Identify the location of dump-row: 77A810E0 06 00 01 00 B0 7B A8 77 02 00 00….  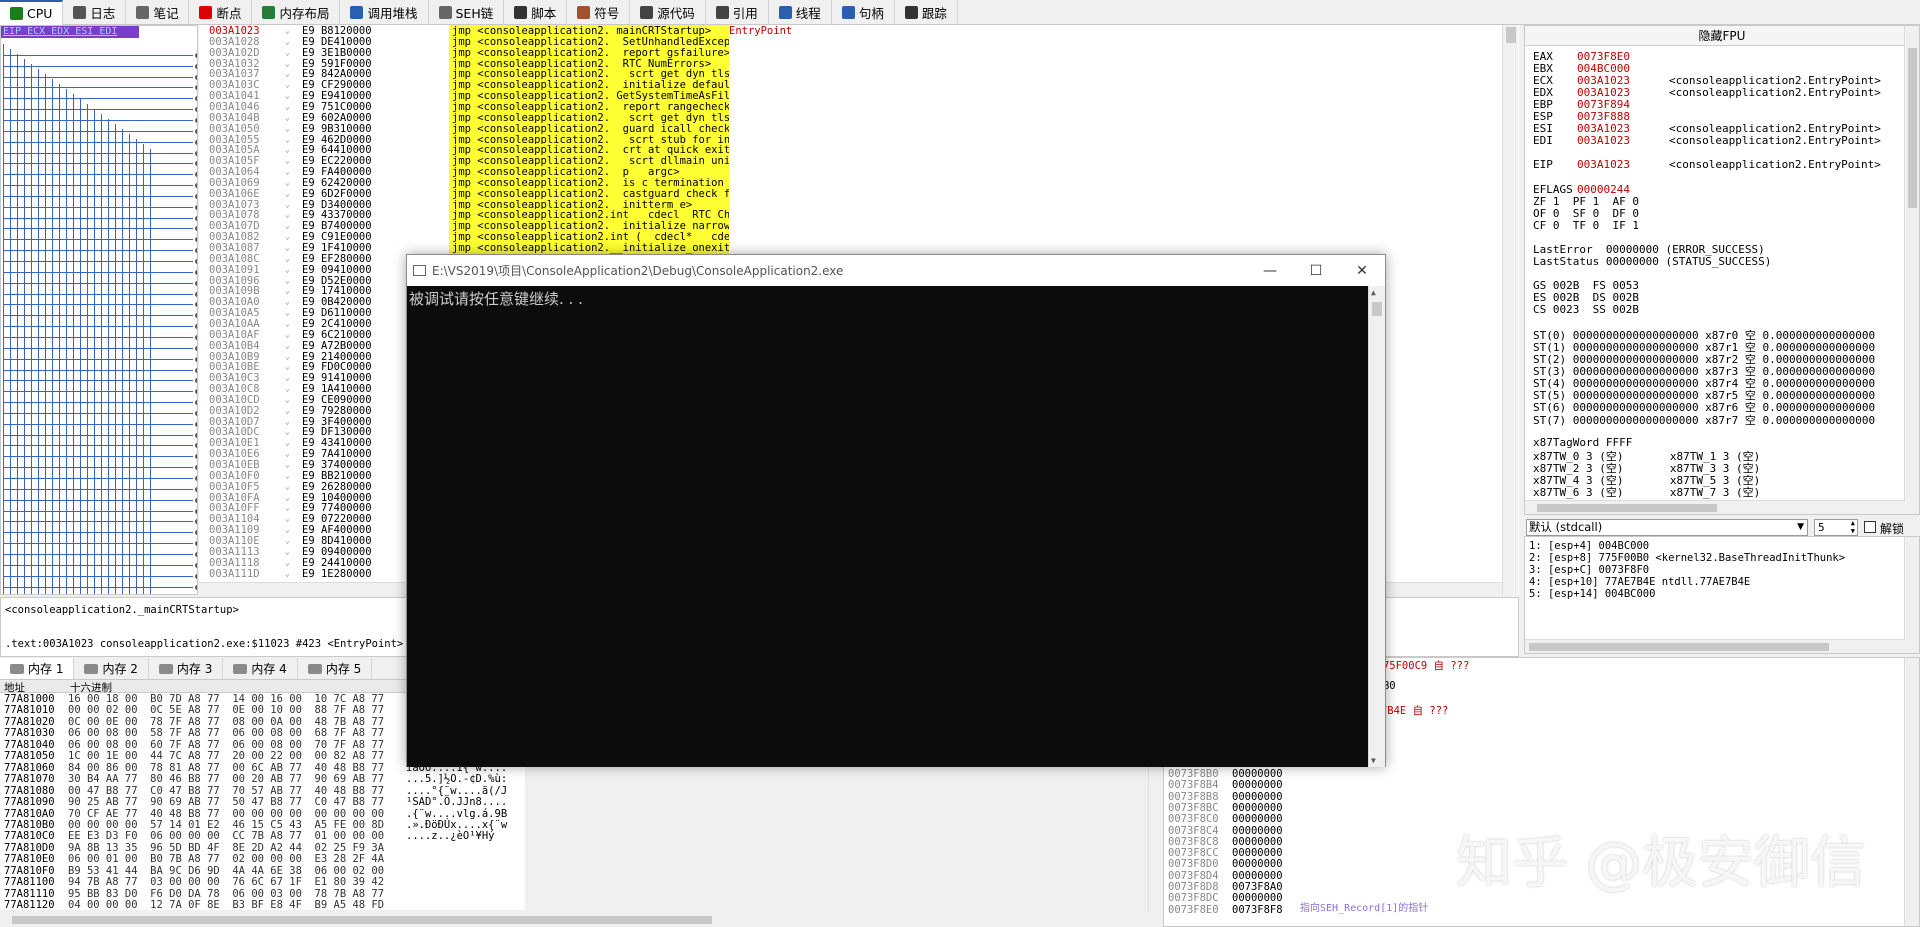
(262, 859).